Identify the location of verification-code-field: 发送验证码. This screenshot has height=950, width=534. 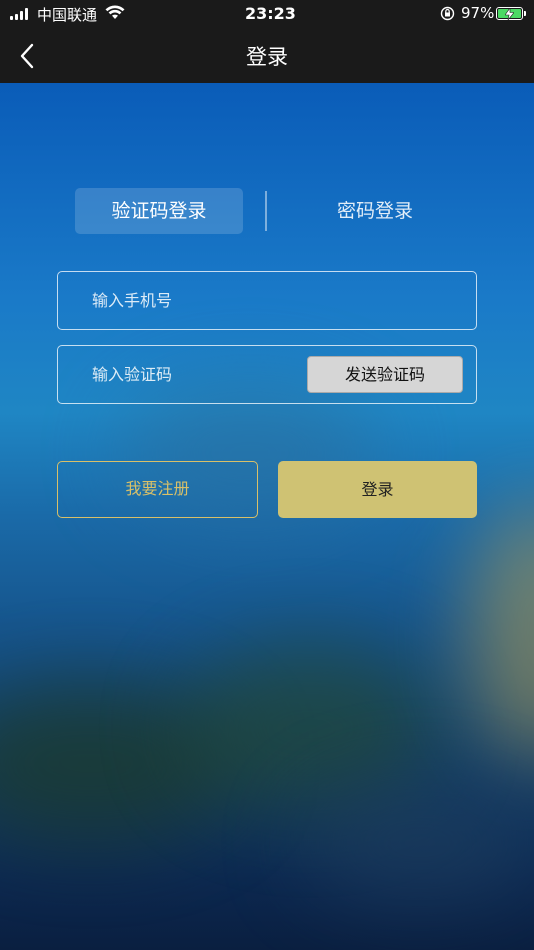
(267, 374).